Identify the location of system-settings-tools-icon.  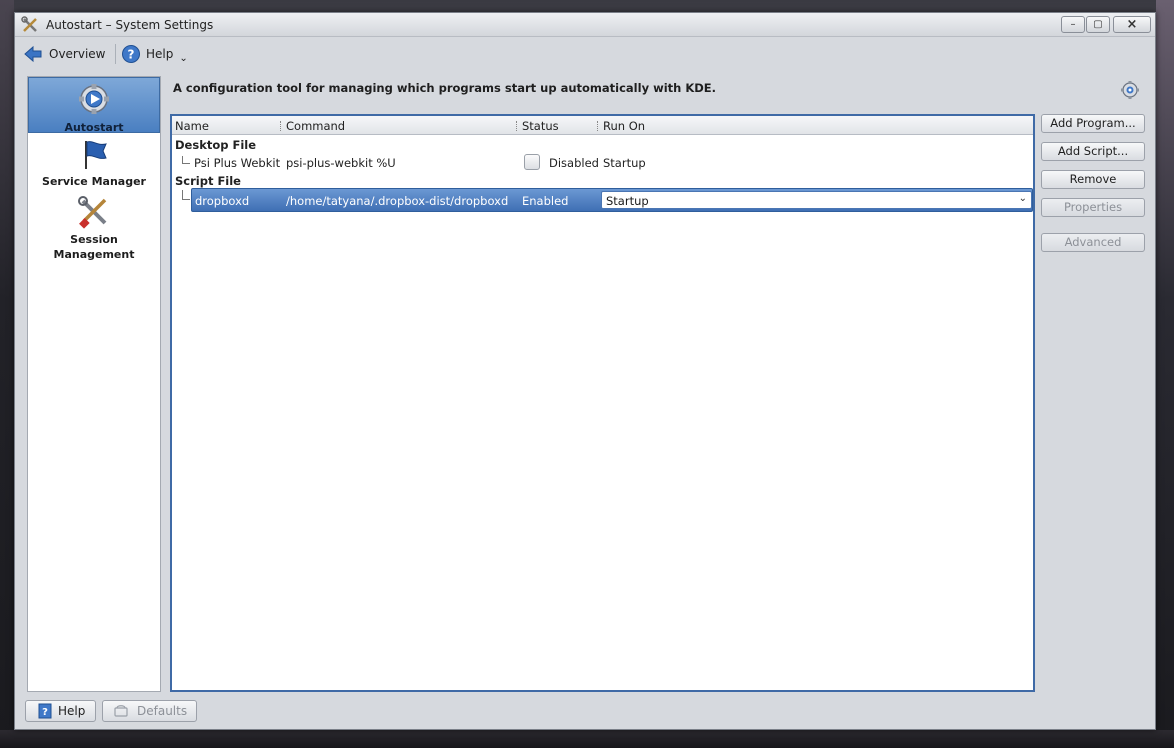
(29, 24).